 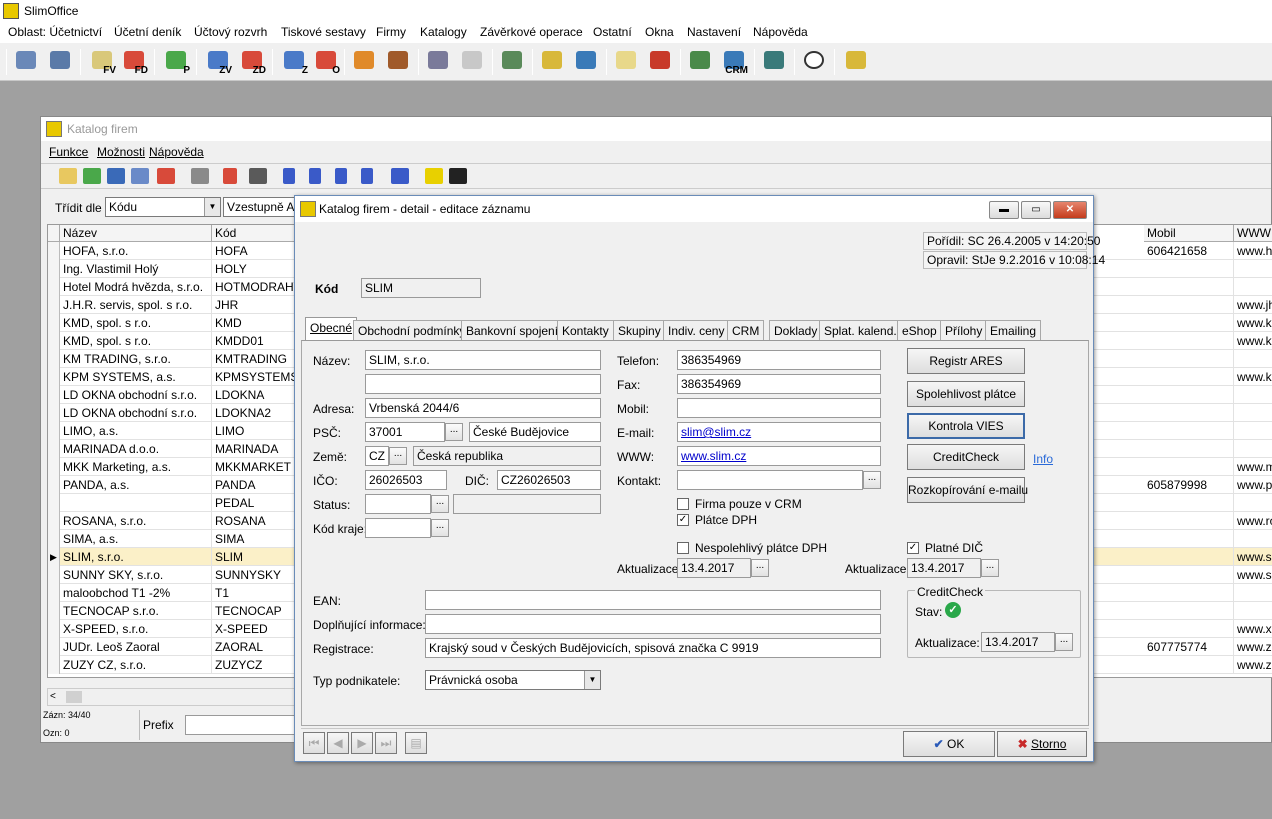 What do you see at coordinates (966, 394) in the screenshot?
I see `spolehlivost-platce-button: Spolehlivost plátce` at bounding box center [966, 394].